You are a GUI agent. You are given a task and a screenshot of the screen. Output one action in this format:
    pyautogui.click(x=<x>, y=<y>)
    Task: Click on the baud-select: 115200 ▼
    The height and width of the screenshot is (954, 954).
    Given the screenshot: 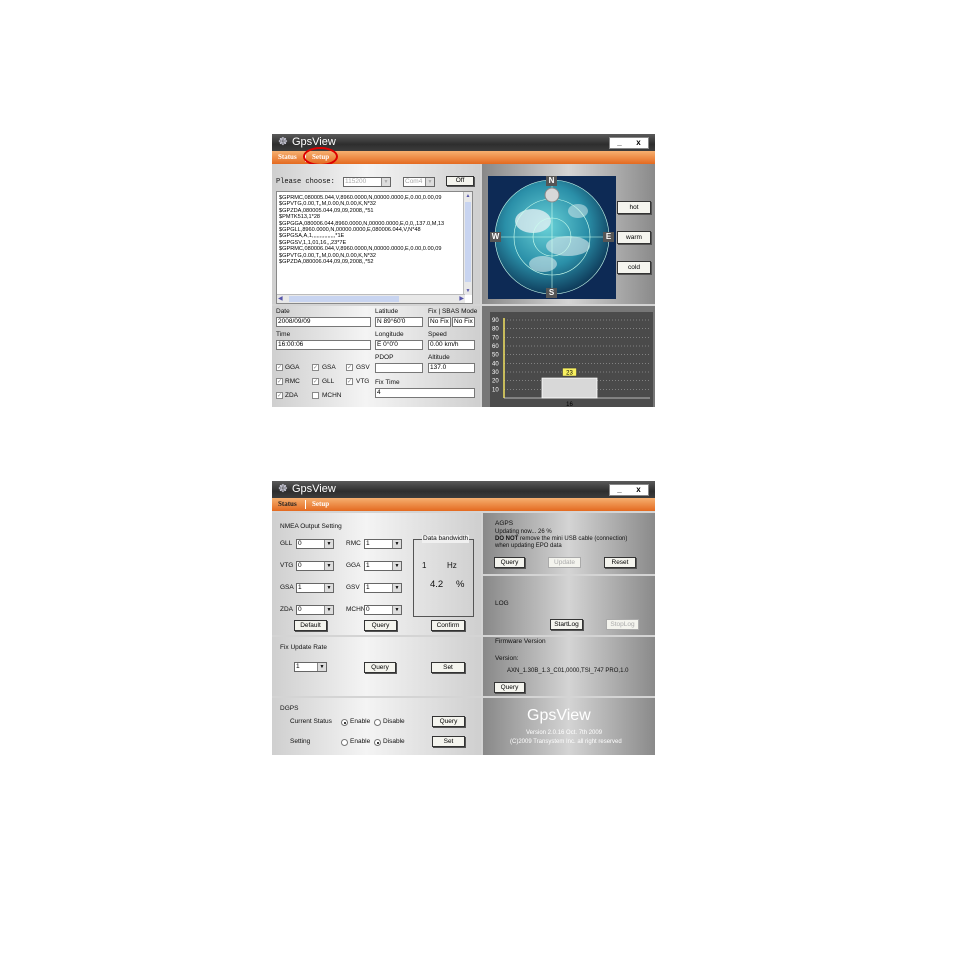 What is the action you would take?
    pyautogui.click(x=367, y=182)
    